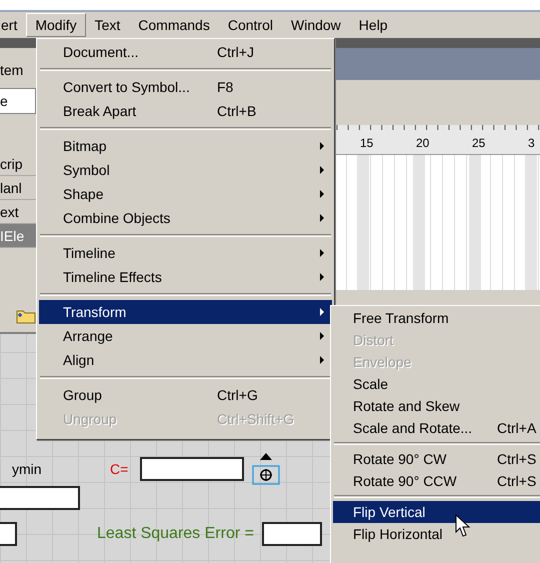 The height and width of the screenshot is (563, 540). Describe the element at coordinates (436, 318) in the screenshot. I see `menu-item: Free Transform` at that location.